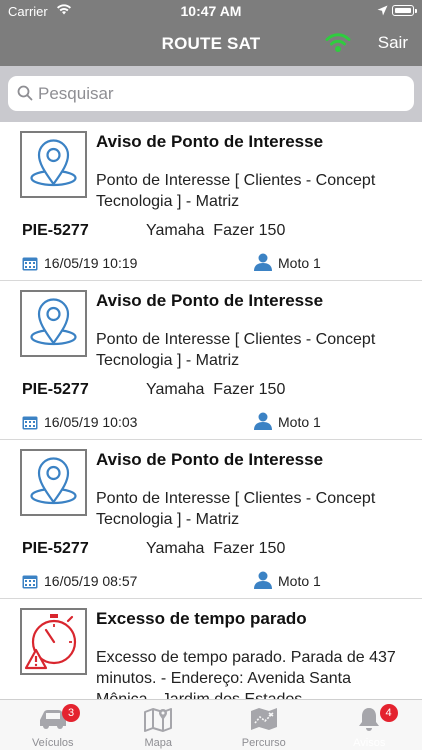 The image size is (422, 750). Describe the element at coordinates (71, 713) in the screenshot. I see `vehicles-badge: 3` at that location.